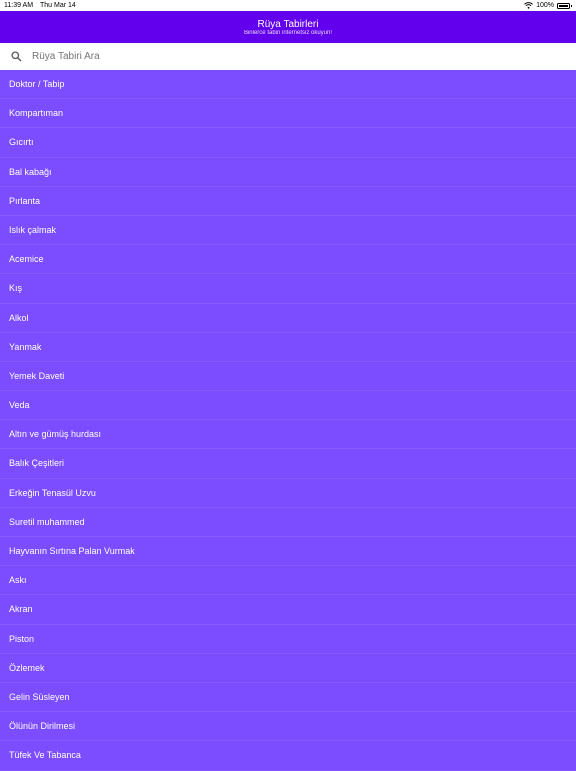 This screenshot has height=771, width=576. What do you see at coordinates (58, 5) in the screenshot?
I see `status-date: Thu Mar 14` at bounding box center [58, 5].